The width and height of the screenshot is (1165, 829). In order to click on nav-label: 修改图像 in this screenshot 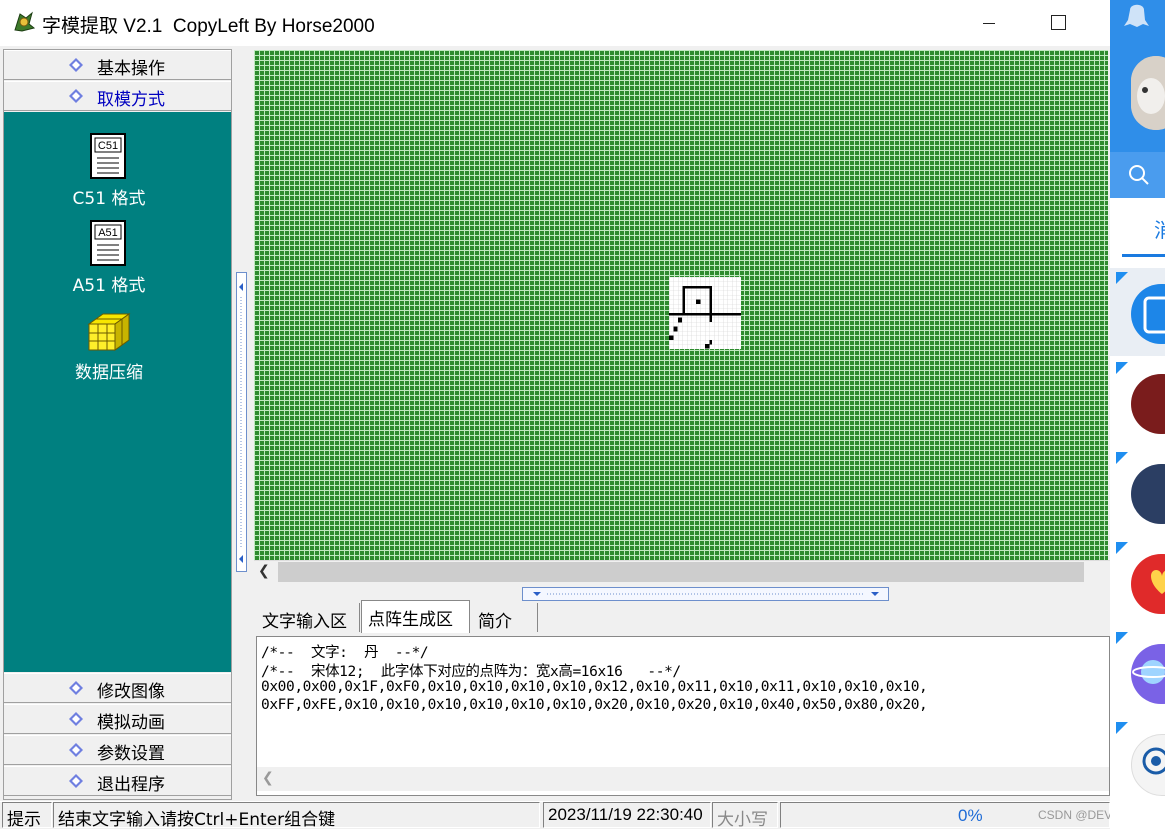, I will do `click(131, 692)`.